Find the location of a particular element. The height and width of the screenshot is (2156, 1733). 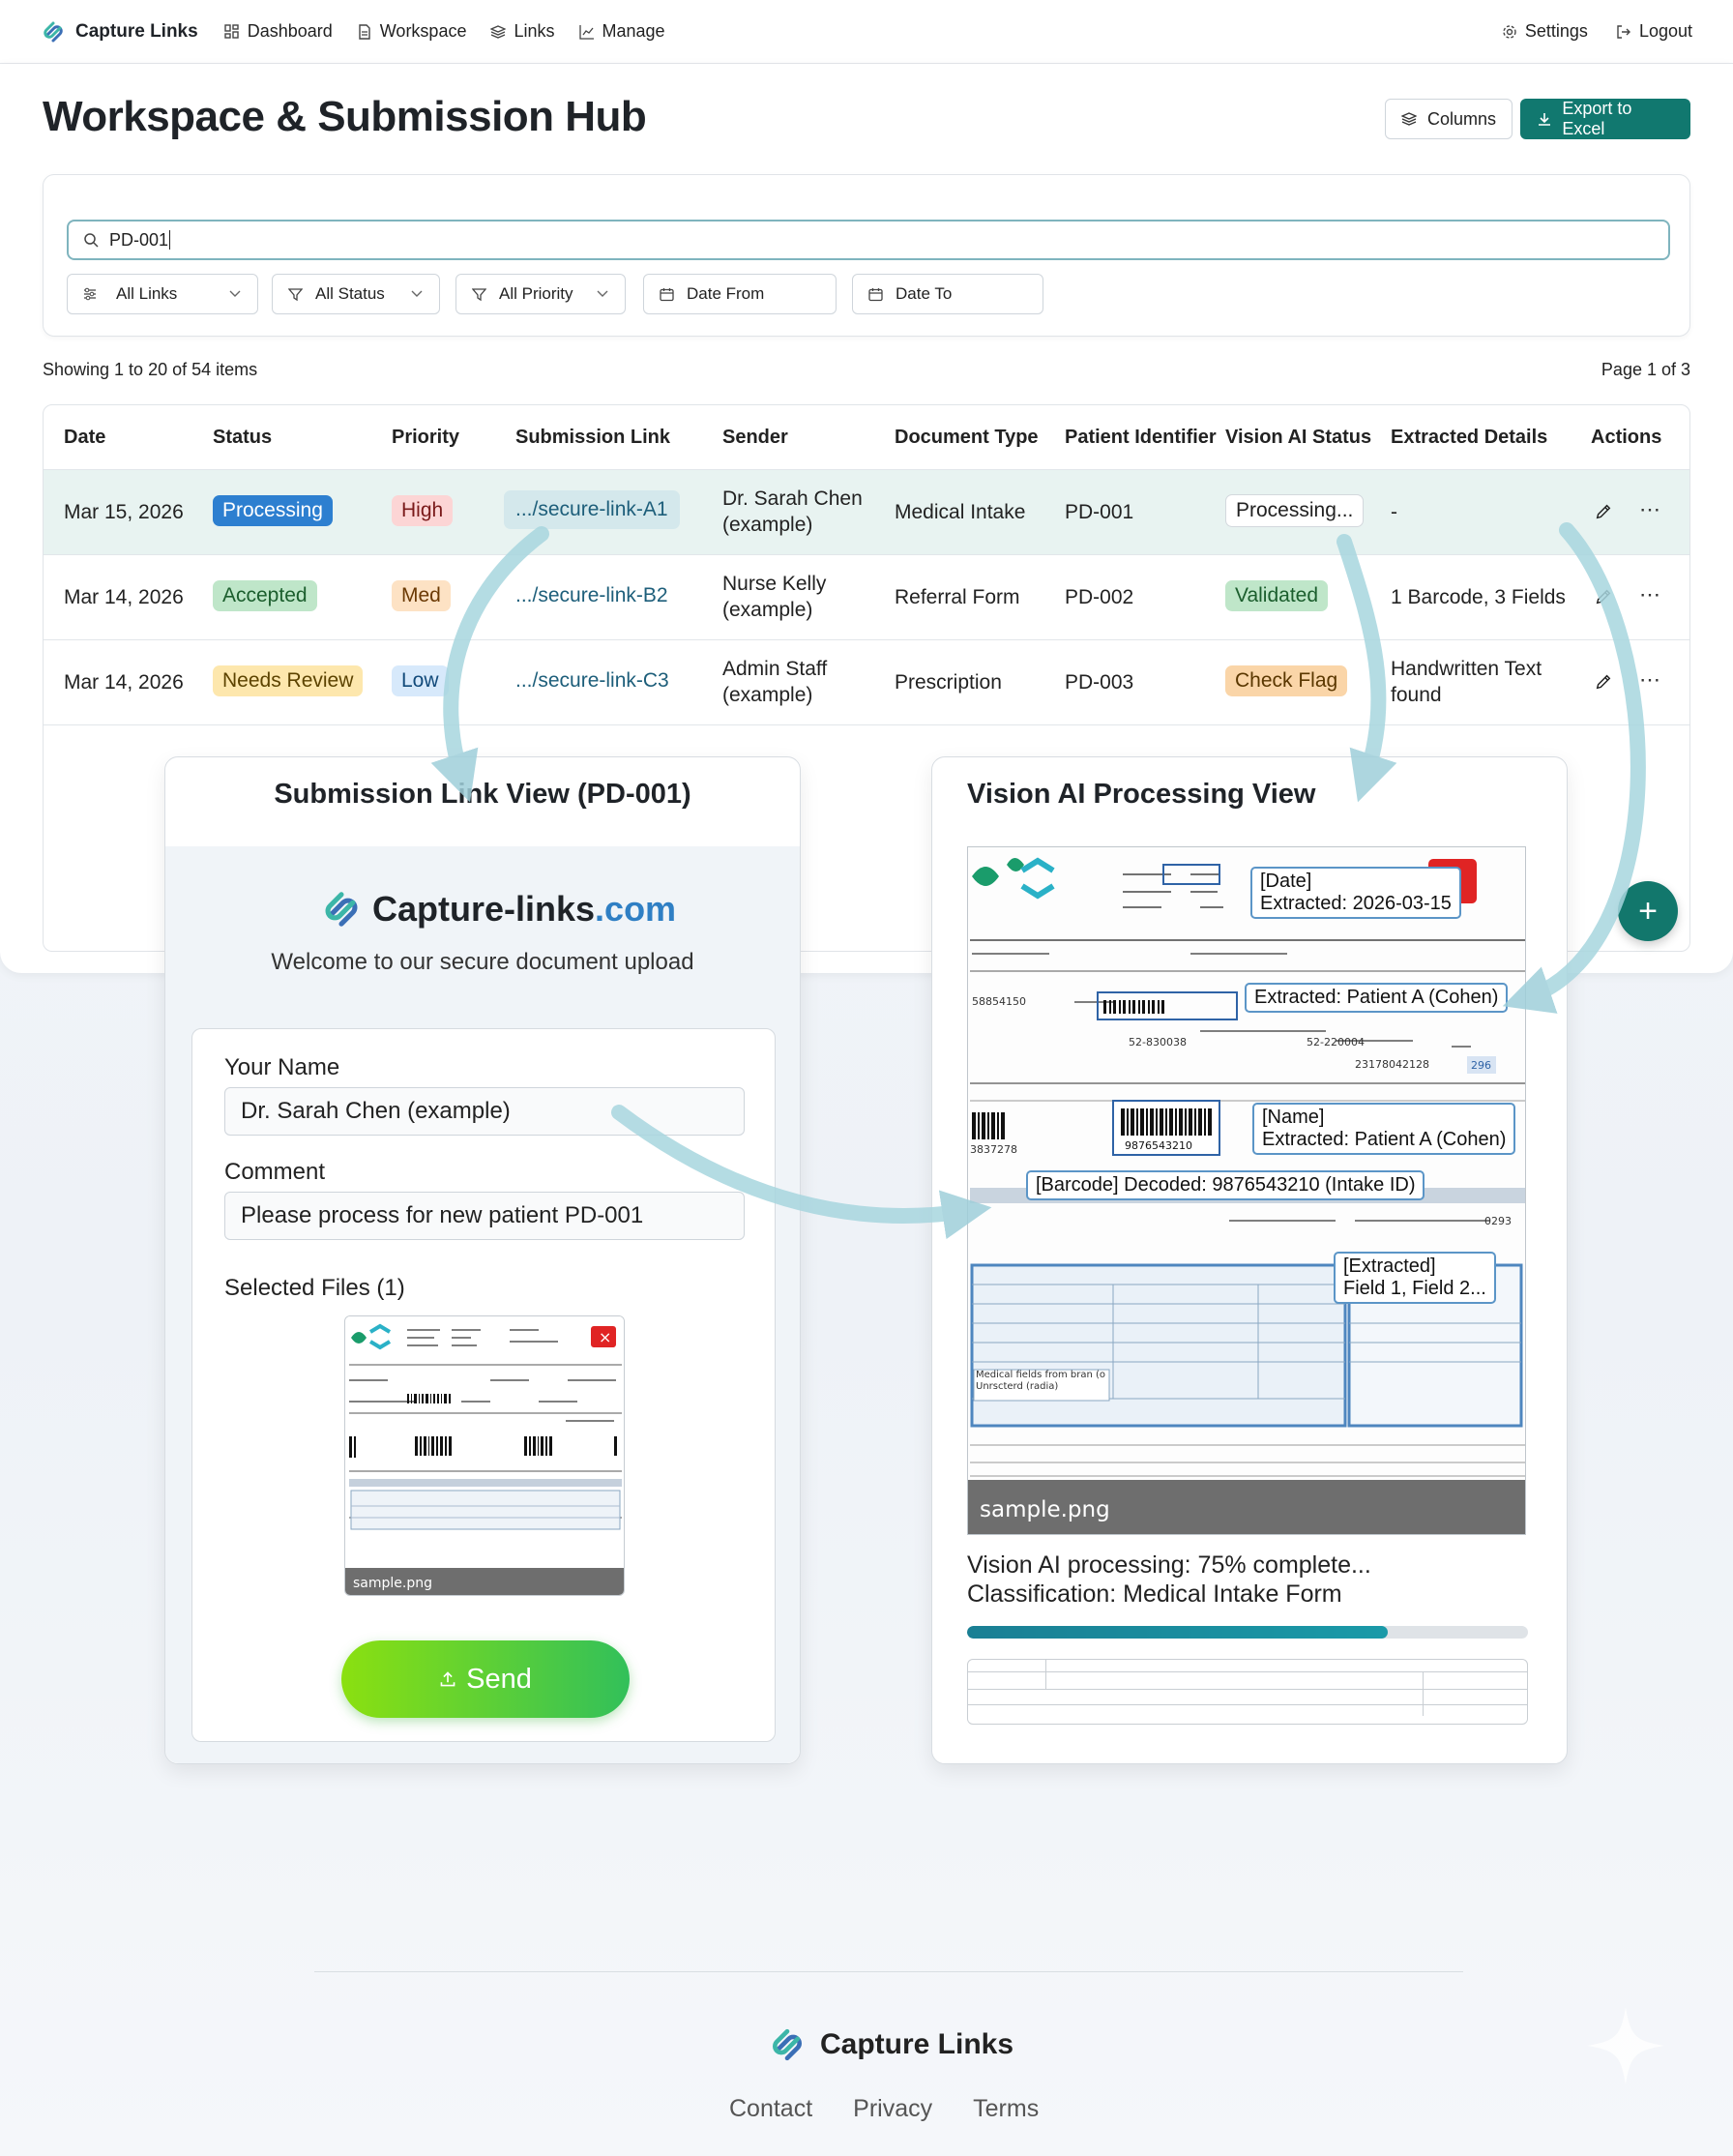

logo-tld-text: .com is located at coordinates (636, 909).